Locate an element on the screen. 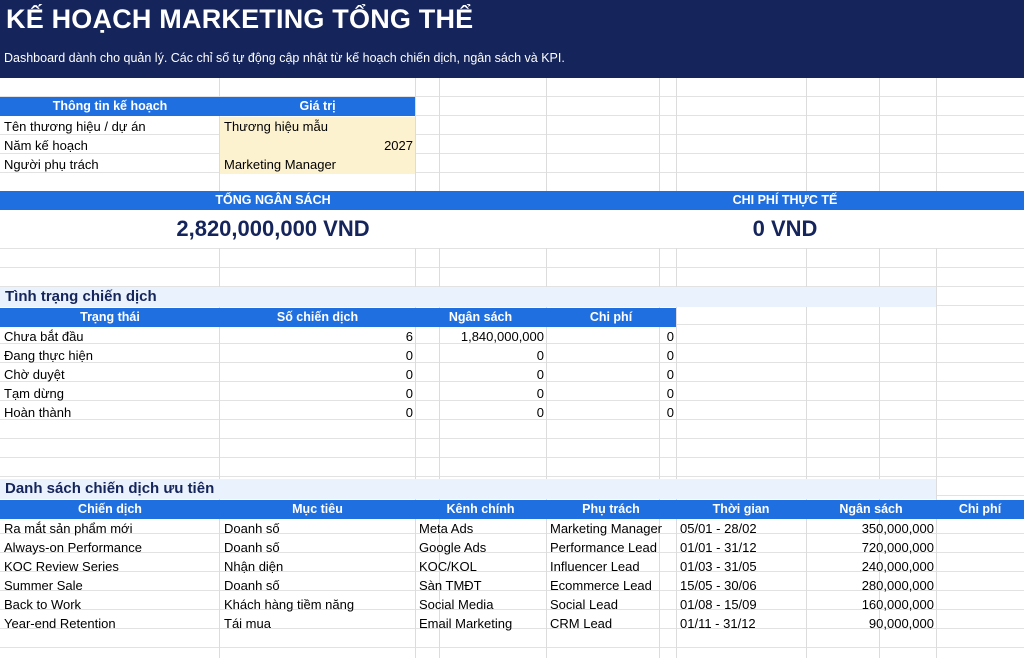 The width and height of the screenshot is (1024, 658). campaign-cell-budget: 720,000,000 is located at coordinates (871, 547).